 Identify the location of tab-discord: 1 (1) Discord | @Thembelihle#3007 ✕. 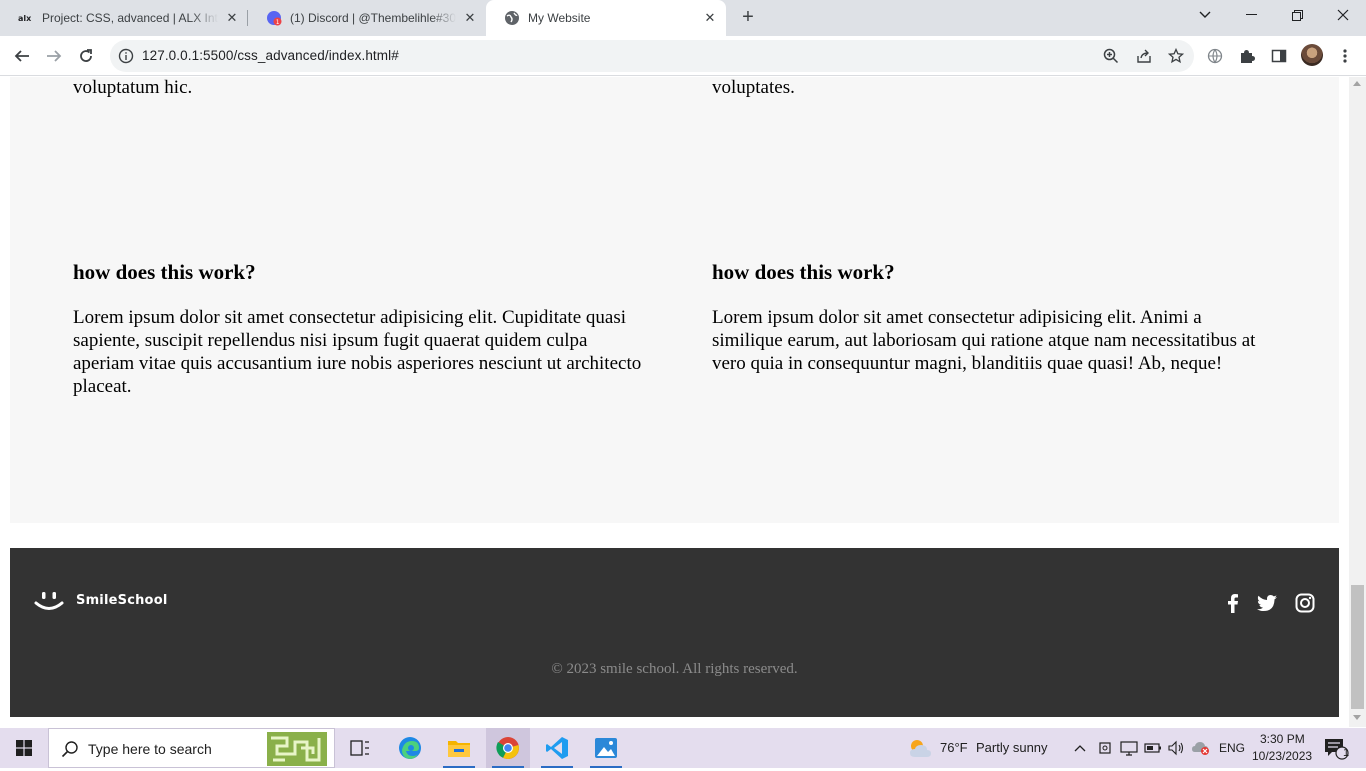
(367, 18).